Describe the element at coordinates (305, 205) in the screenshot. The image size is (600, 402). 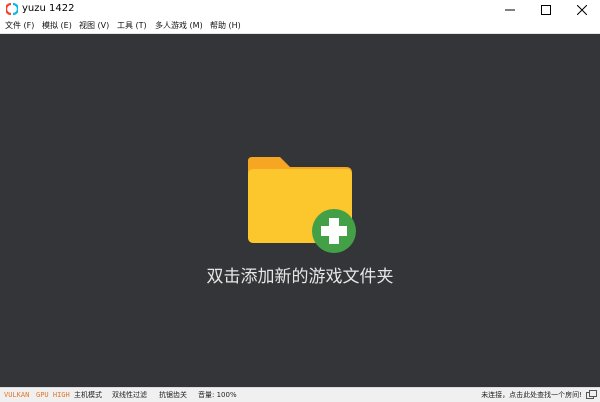
I see `folder-add-icon` at that location.